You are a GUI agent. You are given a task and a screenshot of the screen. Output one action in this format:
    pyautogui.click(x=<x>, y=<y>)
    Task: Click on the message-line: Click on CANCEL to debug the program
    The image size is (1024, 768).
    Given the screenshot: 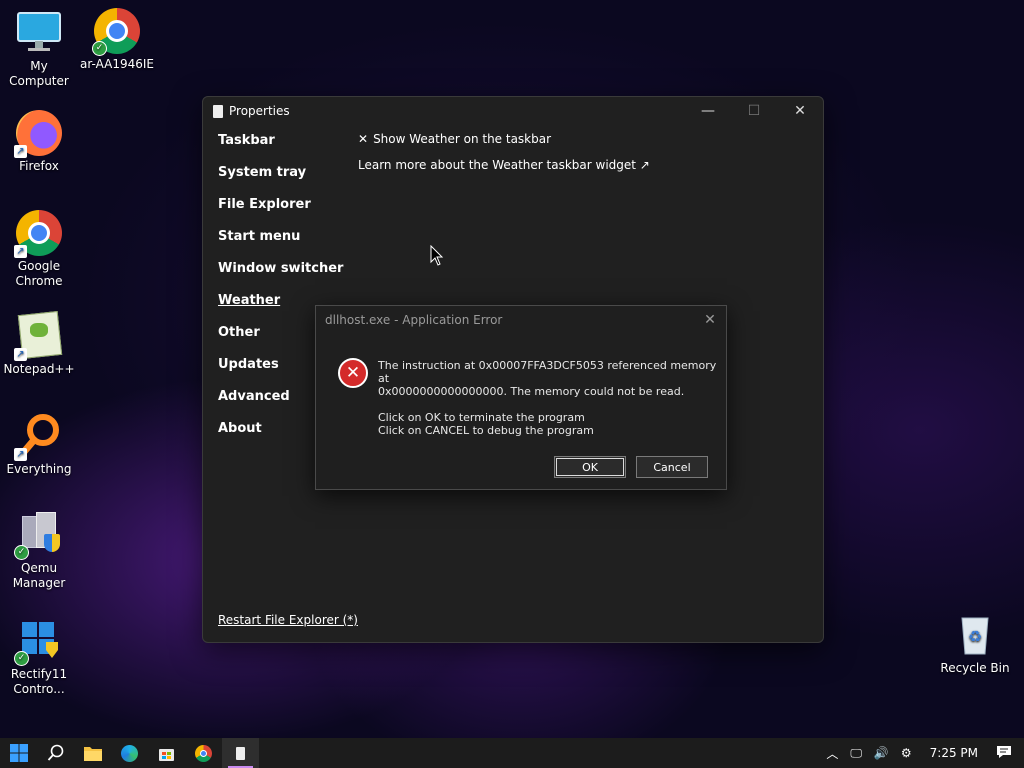 What is the action you would take?
    pyautogui.click(x=486, y=430)
    